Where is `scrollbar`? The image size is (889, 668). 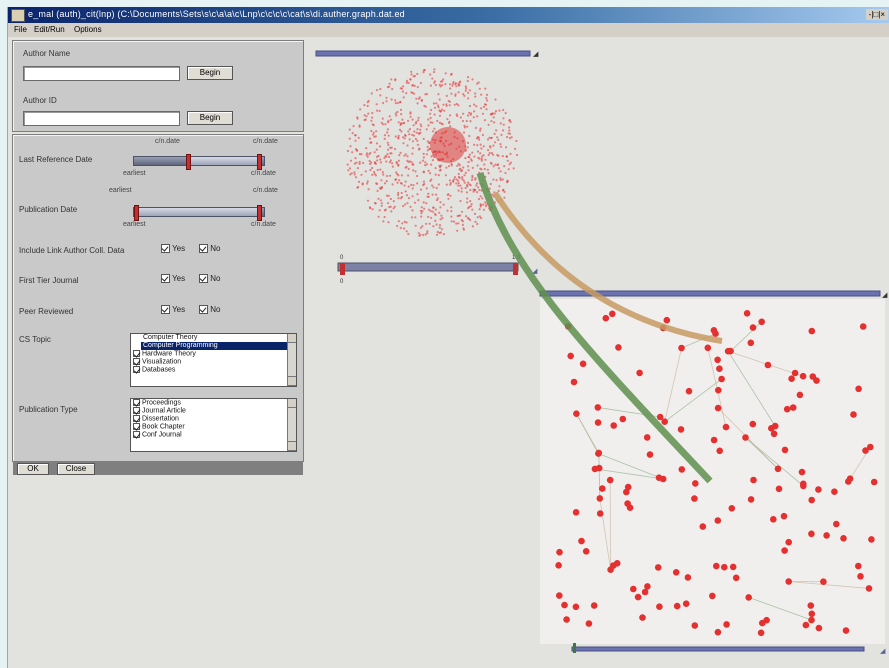 scrollbar is located at coordinates (291, 360).